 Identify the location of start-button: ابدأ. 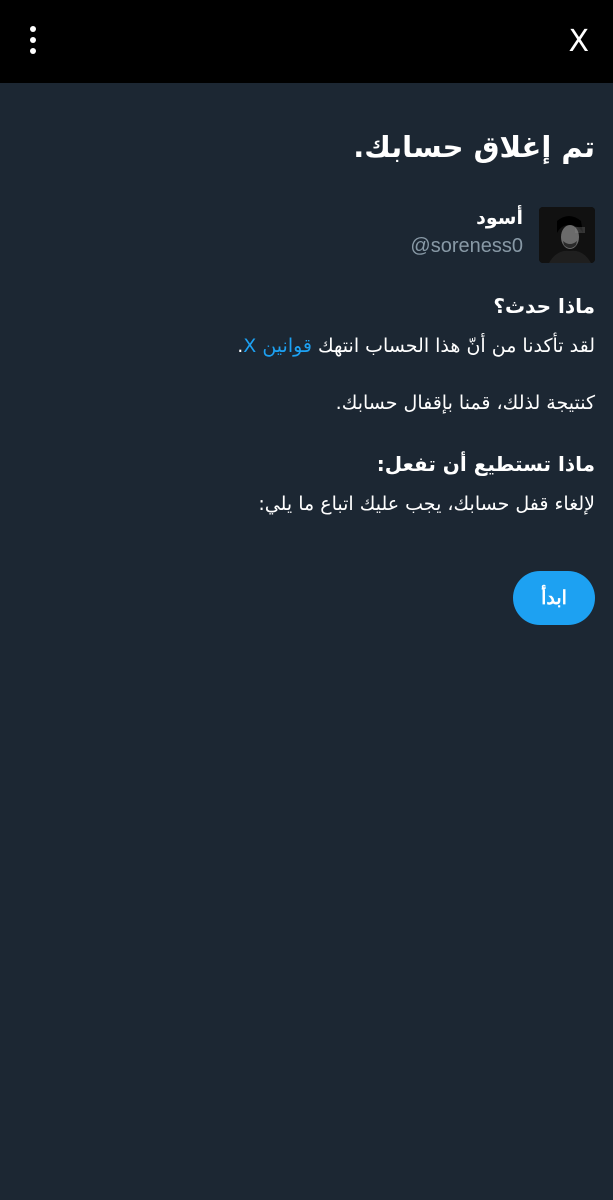
(554, 598).